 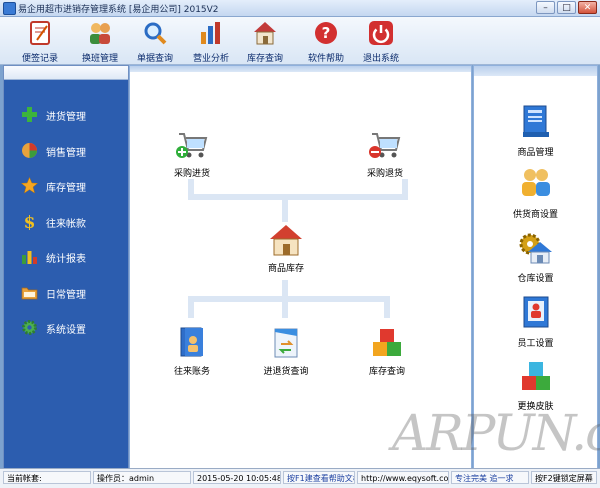 I want to click on status-url: http://www.eqysoft.com/, so click(x=403, y=477).